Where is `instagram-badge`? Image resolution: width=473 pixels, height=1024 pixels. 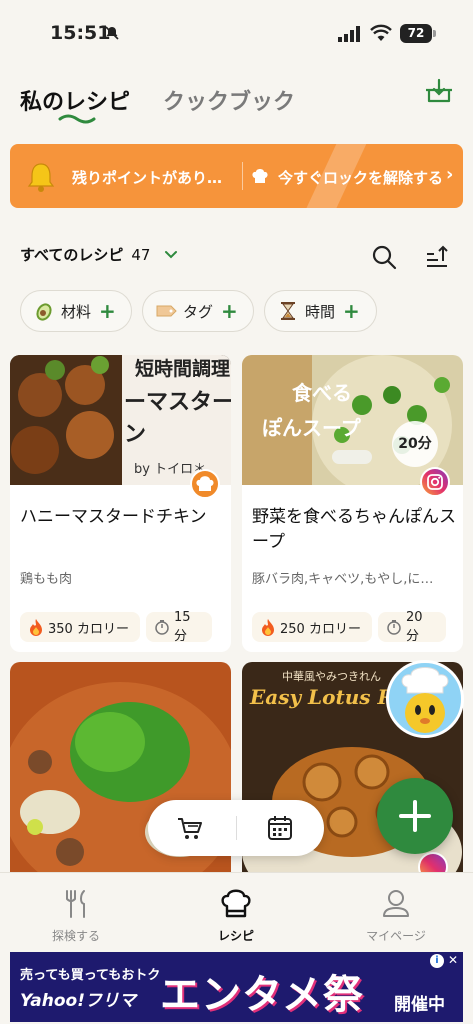
instagram-badge is located at coordinates (435, 482).